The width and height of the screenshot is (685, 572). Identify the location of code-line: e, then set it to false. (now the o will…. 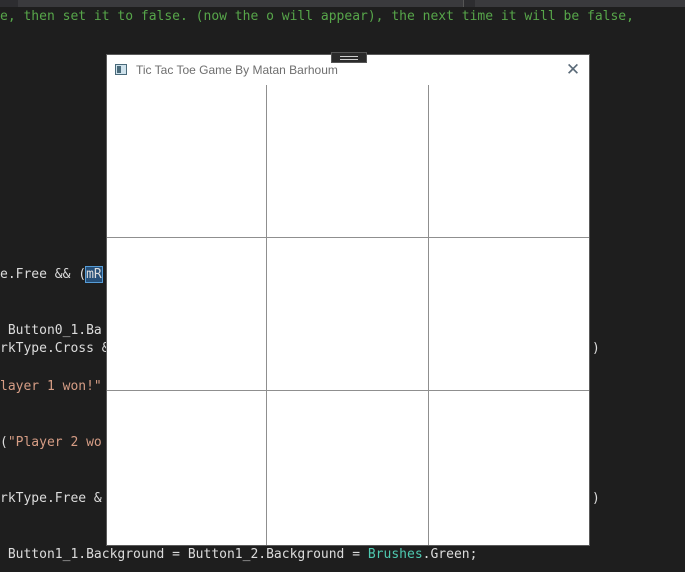
(321, 16).